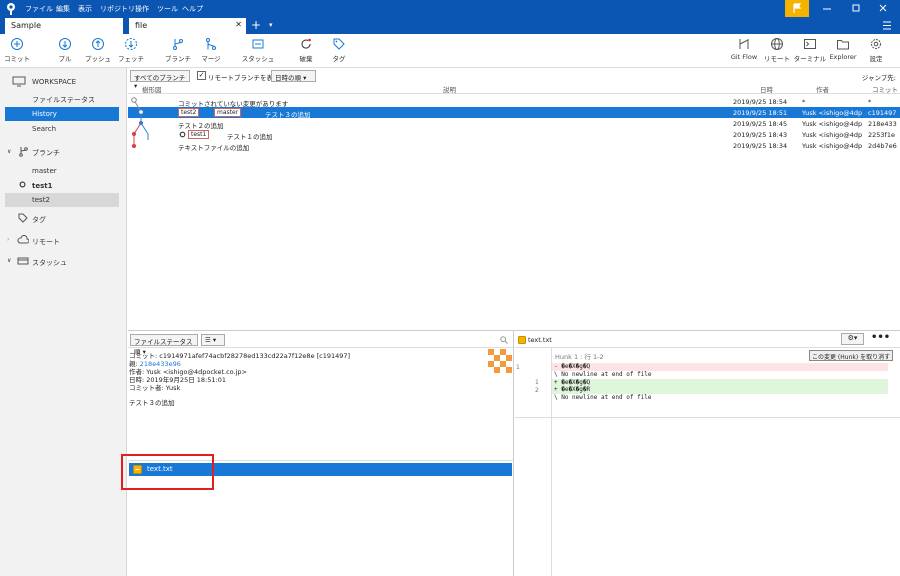  Describe the element at coordinates (881, 135) in the screenshot. I see `commit-hash: 2253f1e` at that location.